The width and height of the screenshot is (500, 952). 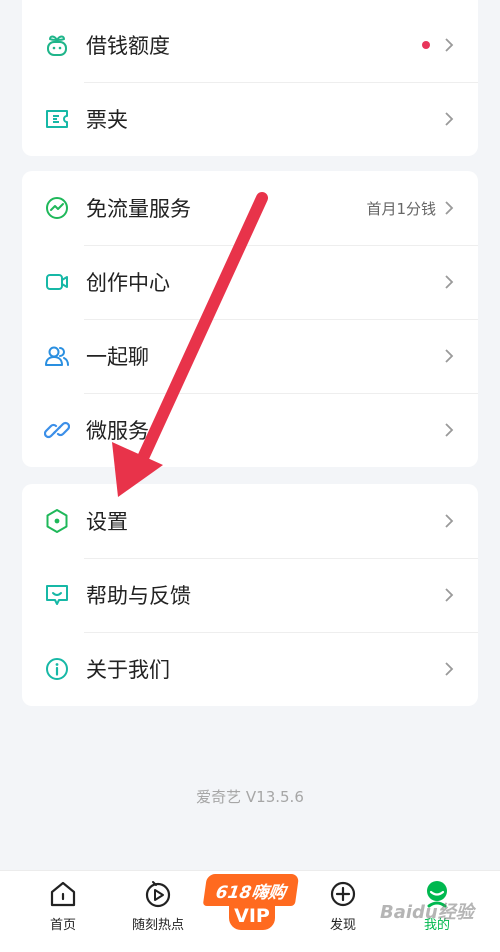 What do you see at coordinates (250, 430) in the screenshot?
I see `menu-item-micro-service: 微服务` at bounding box center [250, 430].